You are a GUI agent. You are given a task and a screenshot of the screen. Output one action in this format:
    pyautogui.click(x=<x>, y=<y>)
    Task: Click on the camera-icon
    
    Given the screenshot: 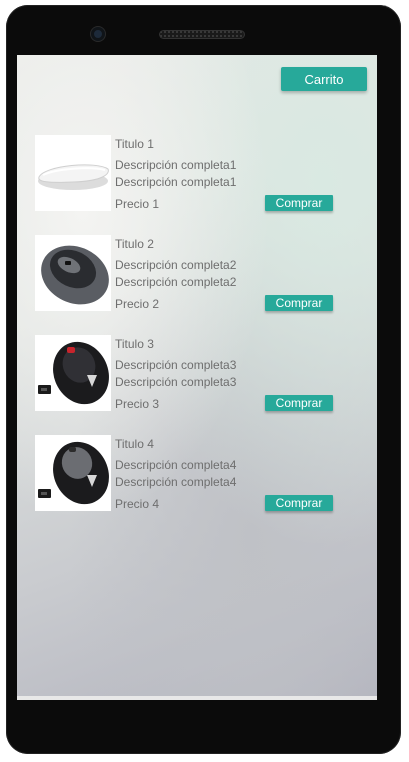 What is the action you would take?
    pyautogui.click(x=98, y=34)
    